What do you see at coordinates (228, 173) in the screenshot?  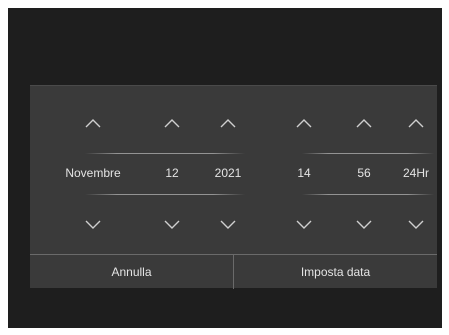 I see `year-value: 2021` at bounding box center [228, 173].